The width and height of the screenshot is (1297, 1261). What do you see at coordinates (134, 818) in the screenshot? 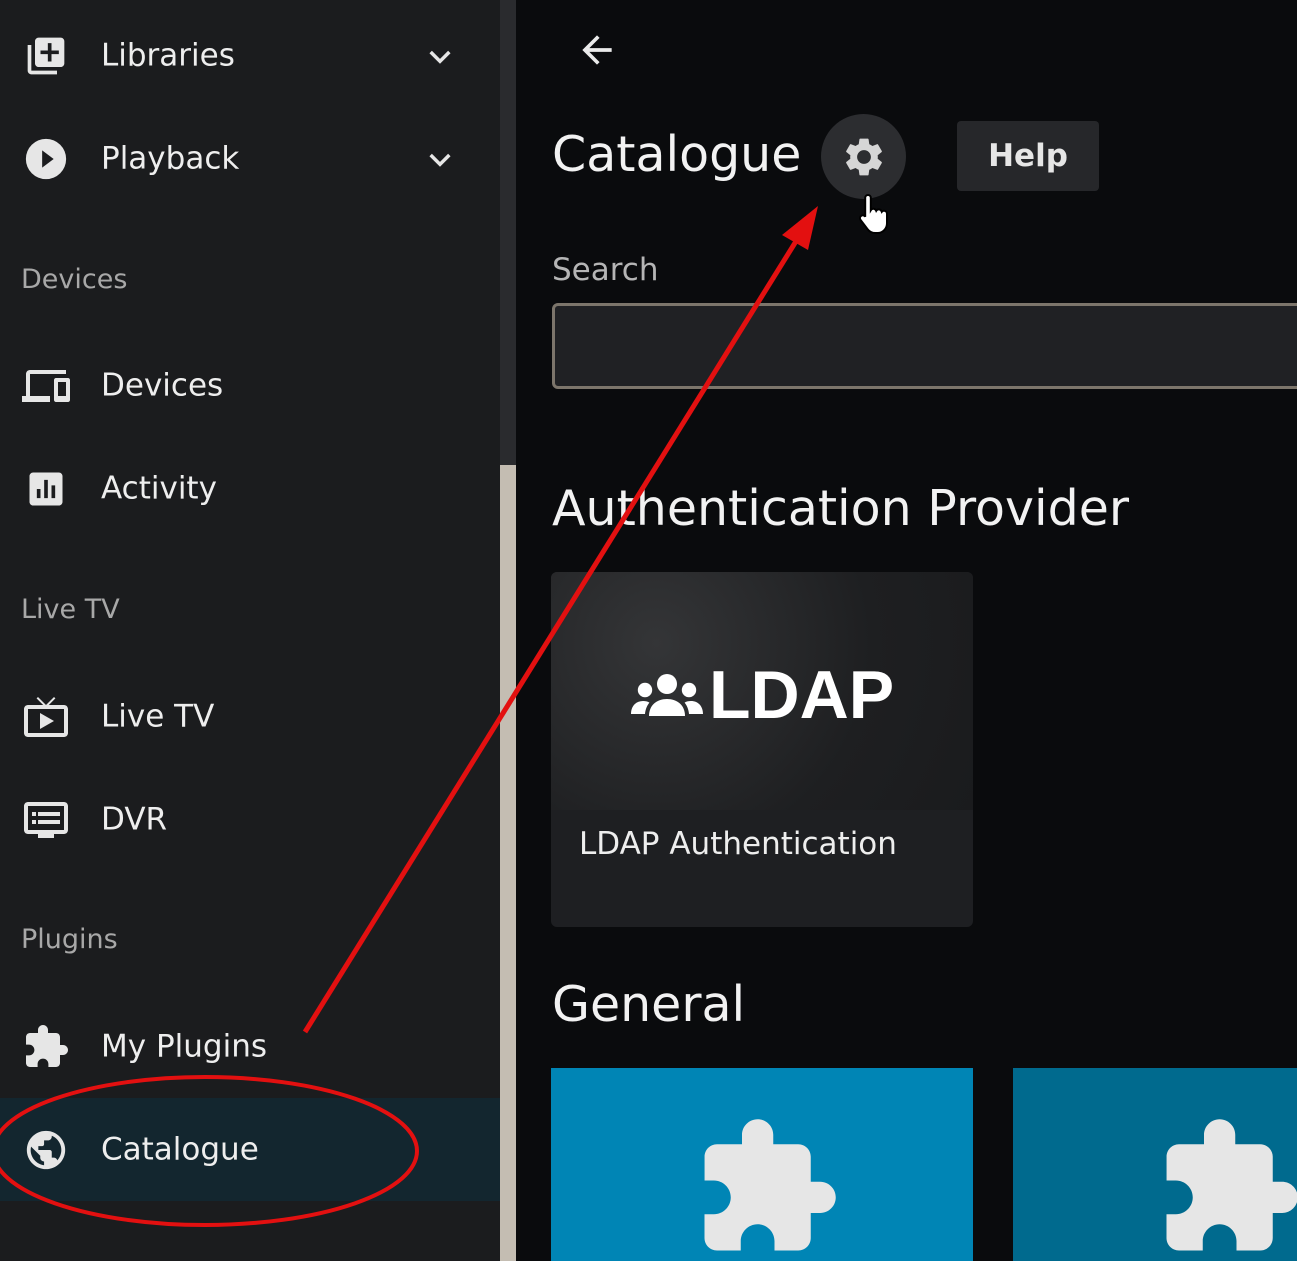
I see `sidebar-item-label: DVR` at bounding box center [134, 818].